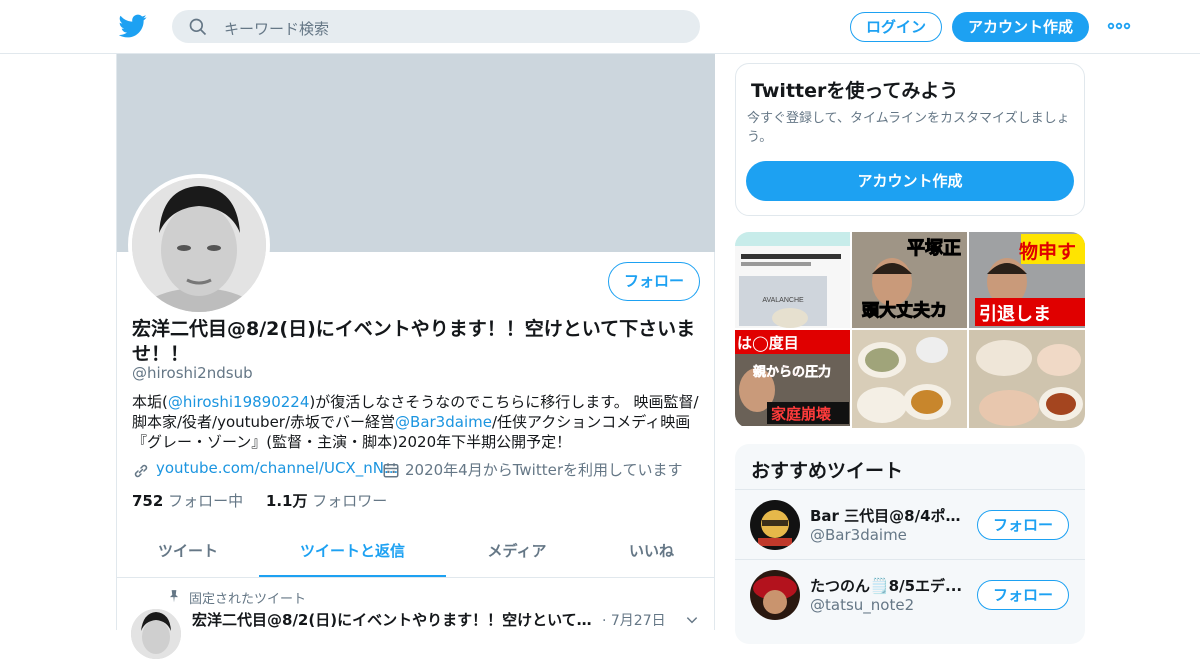 The image size is (1200, 659). Describe the element at coordinates (443, 422) in the screenshot. I see `bio-mention-link: @Bar3daime` at that location.